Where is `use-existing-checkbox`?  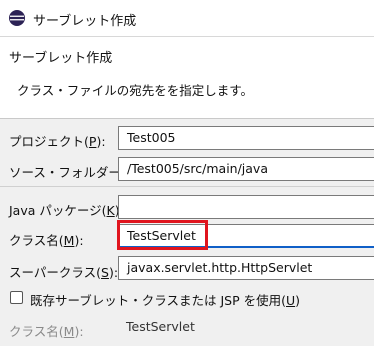 use-existing-checkbox is located at coordinates (16, 297).